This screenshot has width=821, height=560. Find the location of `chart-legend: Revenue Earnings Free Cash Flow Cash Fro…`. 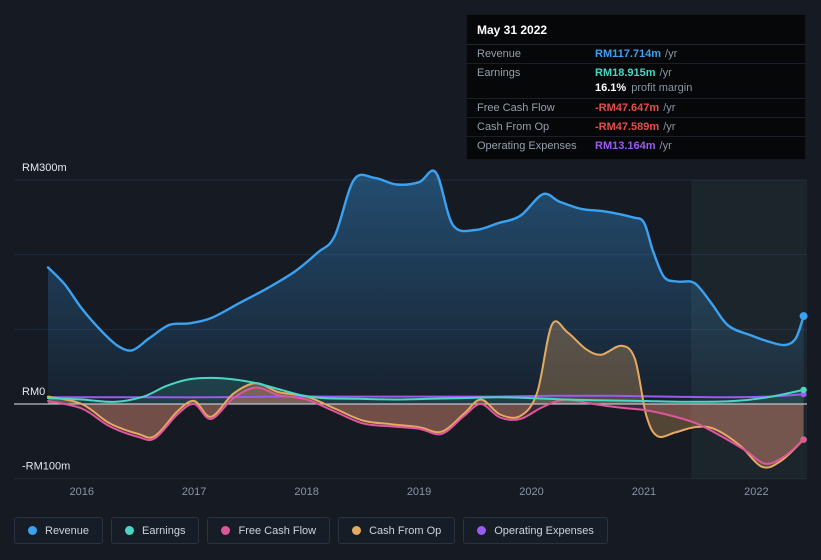

chart-legend: Revenue Earnings Free Cash Flow Cash Fro… is located at coordinates (311, 530).